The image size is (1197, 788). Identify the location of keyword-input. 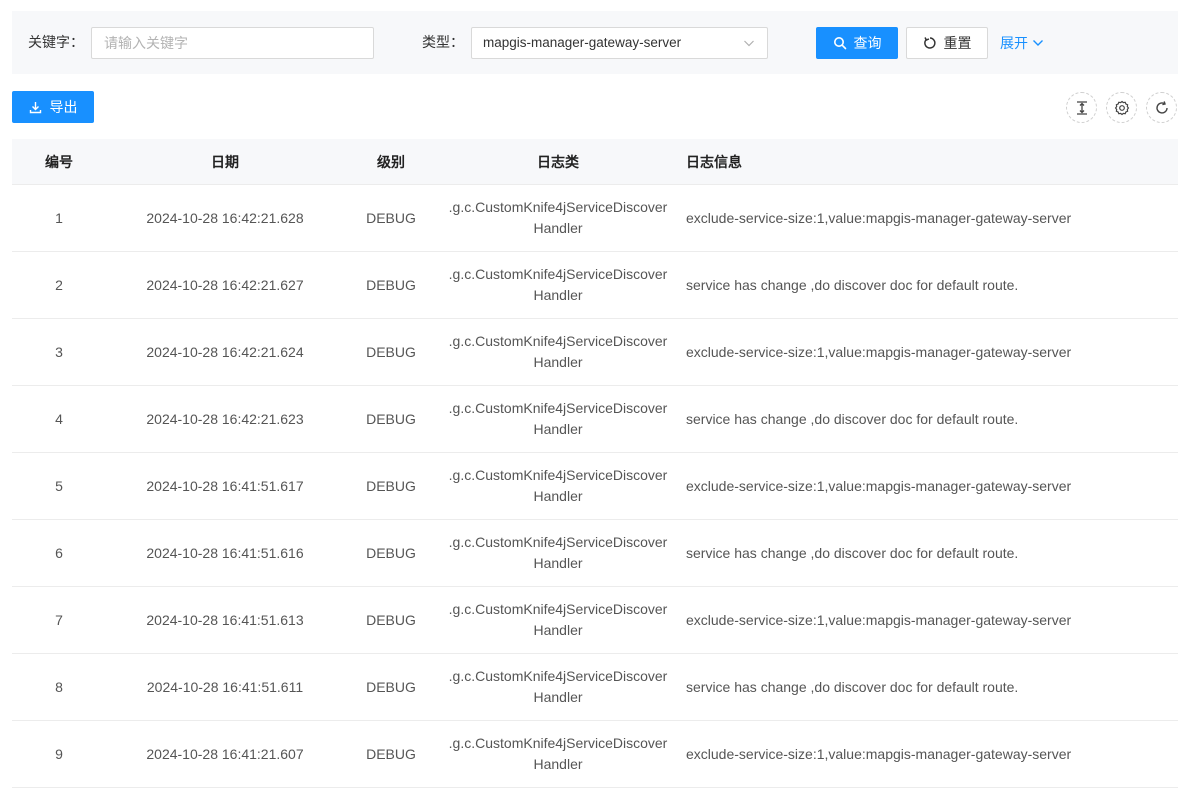
(232, 43).